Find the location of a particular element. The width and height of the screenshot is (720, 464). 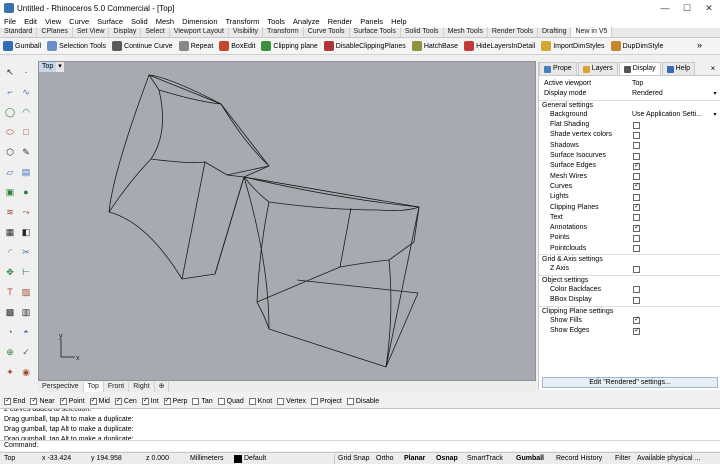

prop-checkbox-clipping-planes is located at coordinates (636, 207).